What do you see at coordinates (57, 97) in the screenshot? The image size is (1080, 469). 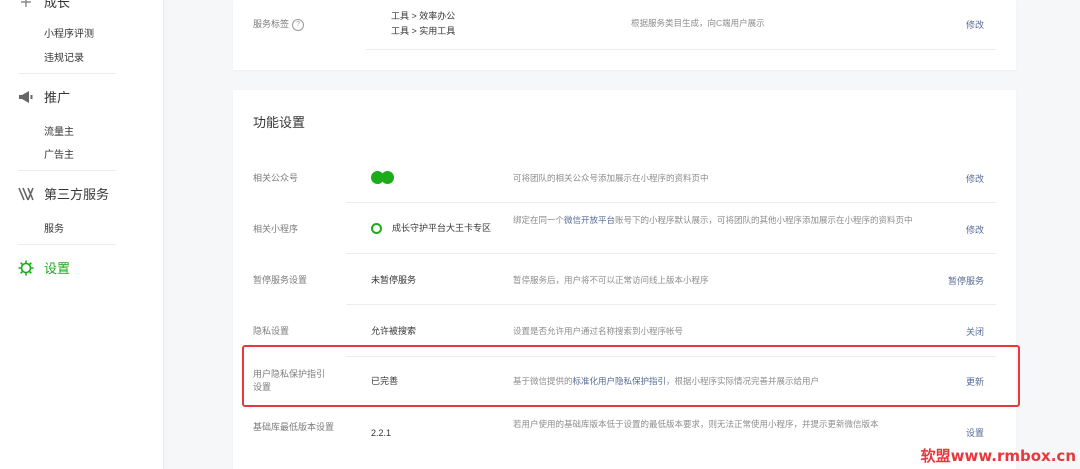 I see `nav-group-promo-label: 推广` at bounding box center [57, 97].